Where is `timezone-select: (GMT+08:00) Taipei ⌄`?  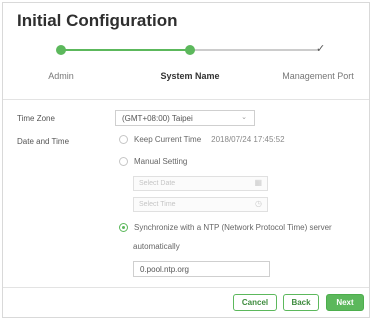
timezone-select: (GMT+08:00) Taipei ⌄ is located at coordinates (185, 118).